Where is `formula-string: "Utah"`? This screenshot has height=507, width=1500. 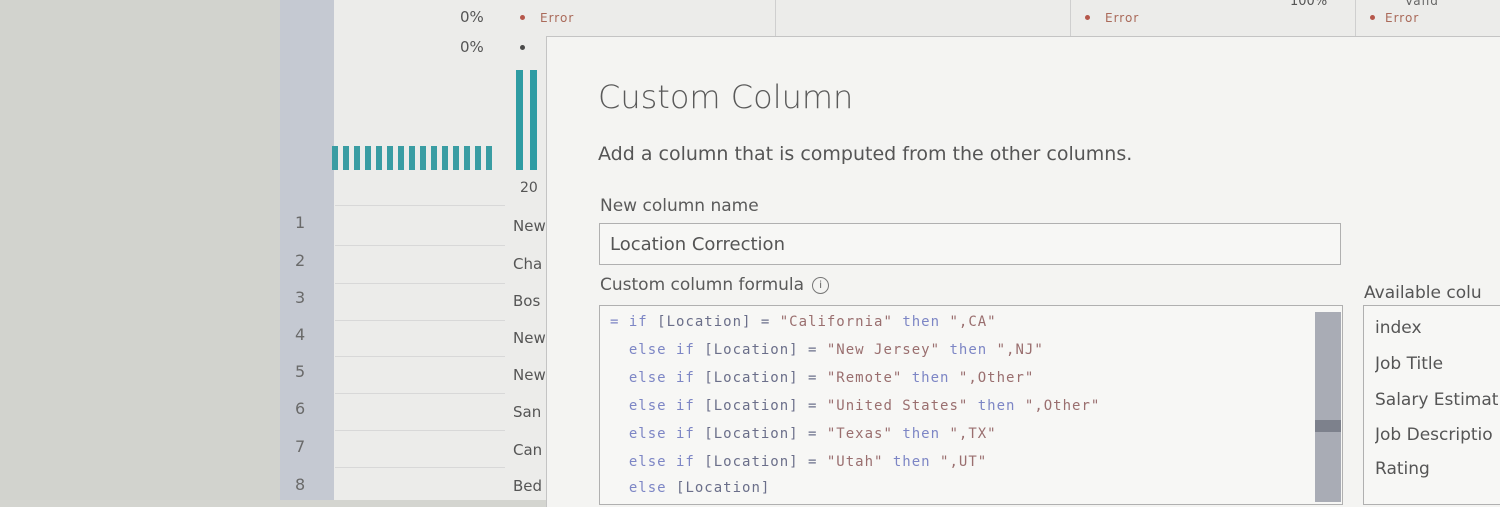 formula-string: "Utah" is located at coordinates (855, 462).